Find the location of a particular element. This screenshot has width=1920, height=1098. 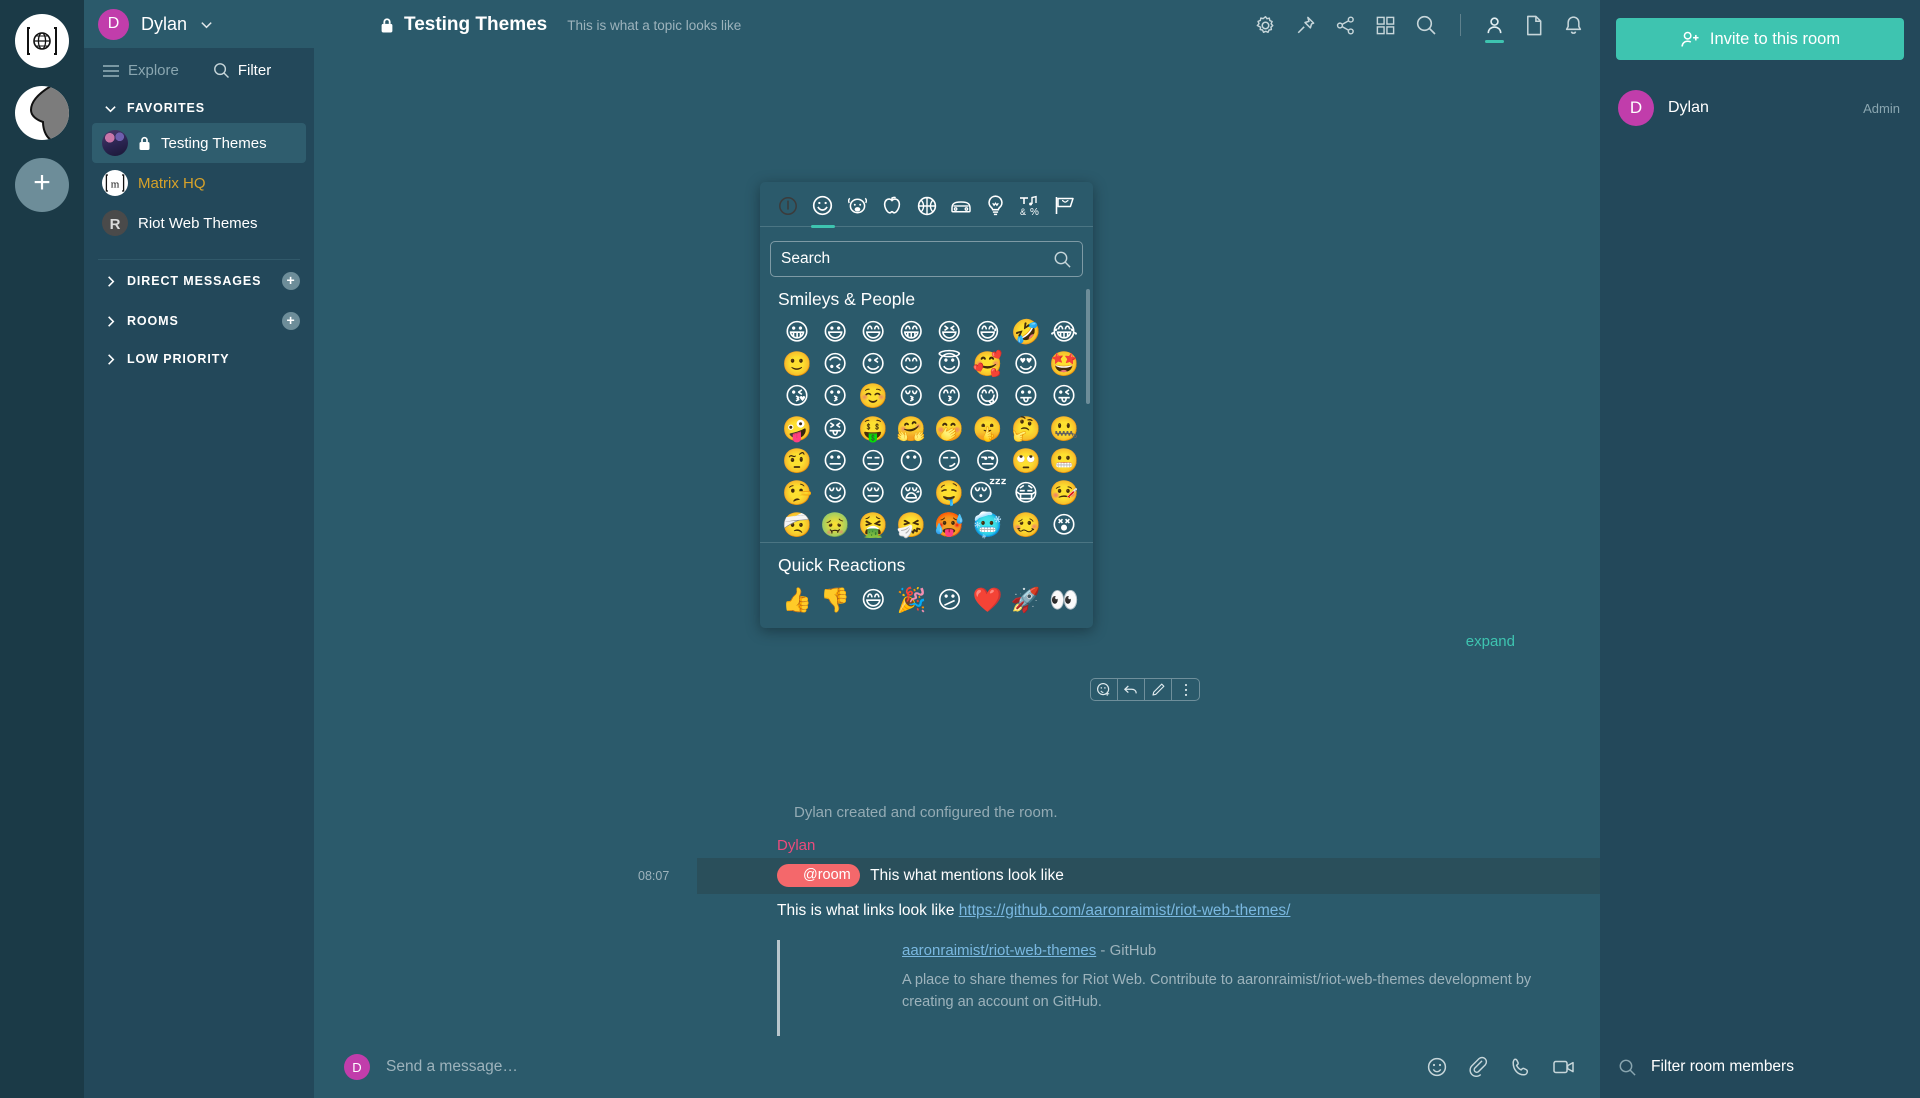

quick-reaction-cell: 👎 is located at coordinates (835, 600).